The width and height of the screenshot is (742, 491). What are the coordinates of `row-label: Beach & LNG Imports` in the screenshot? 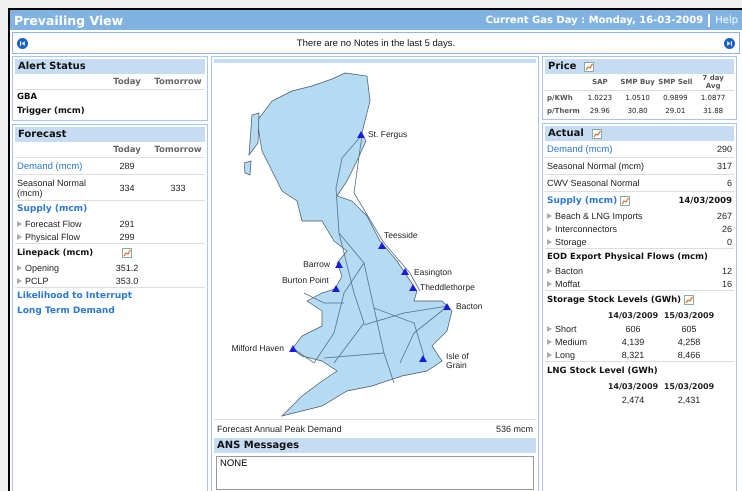 It's located at (599, 215).